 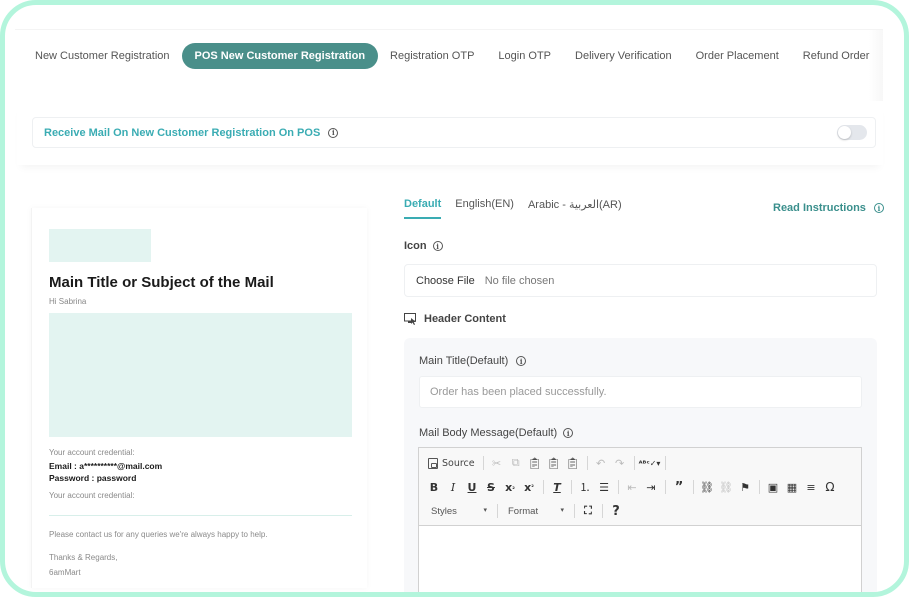 What do you see at coordinates (524, 56) in the screenshot?
I see `tab-login-otp: Login OTP` at bounding box center [524, 56].